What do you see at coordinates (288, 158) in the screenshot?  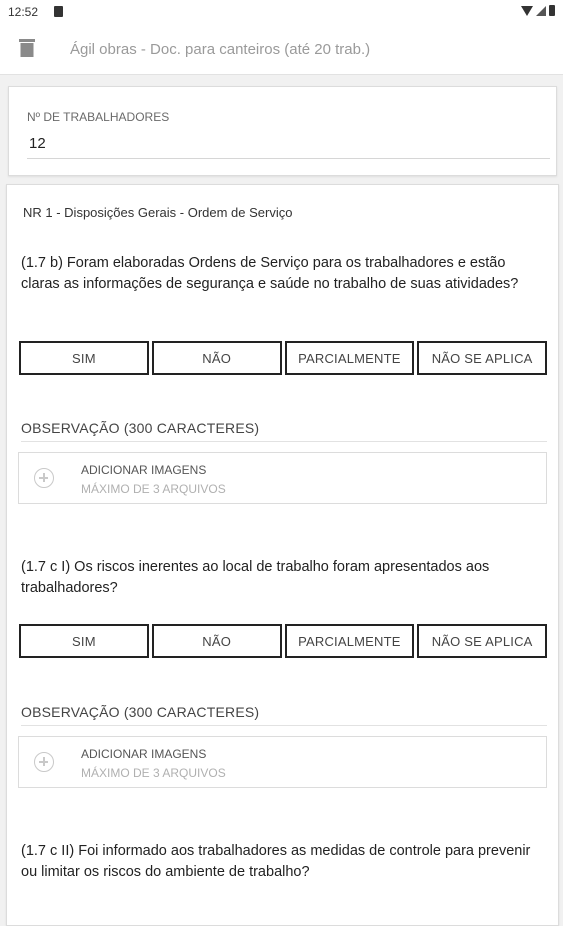 I see `workers-input-underline` at bounding box center [288, 158].